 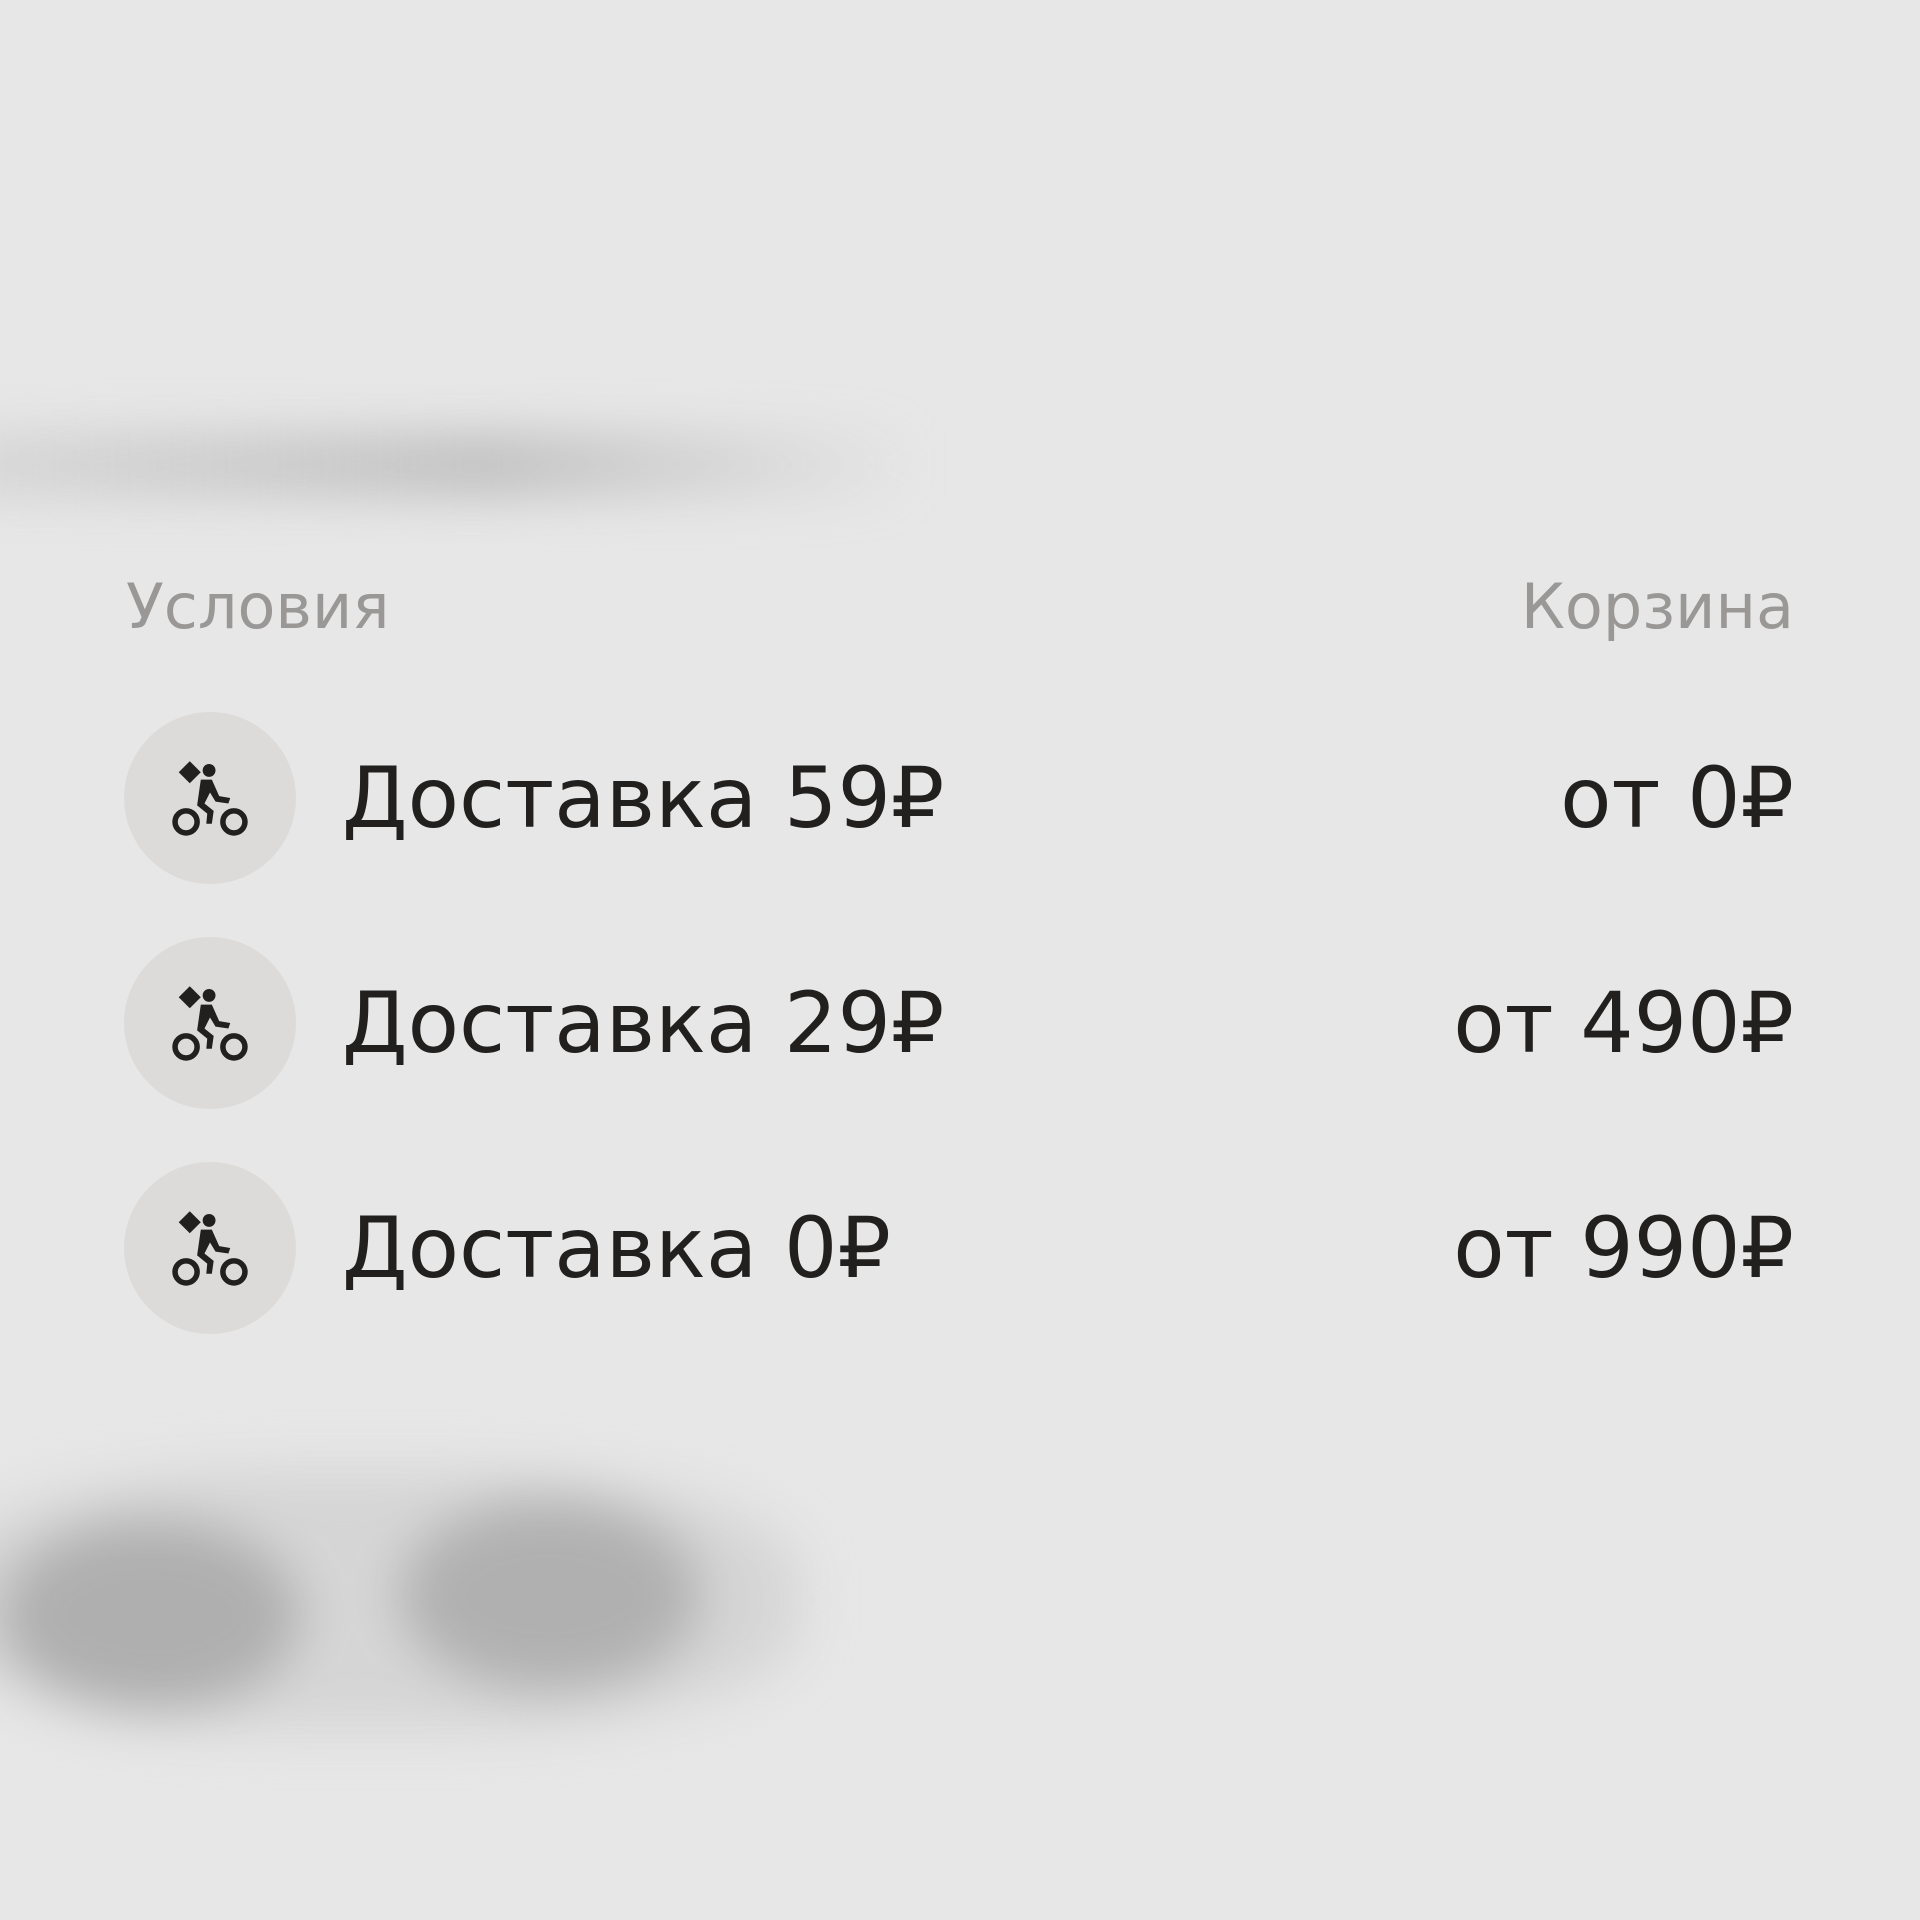 What do you see at coordinates (959, 798) in the screenshot?
I see `delivery-condition-row: Доставка 59₽ от 0₽` at bounding box center [959, 798].